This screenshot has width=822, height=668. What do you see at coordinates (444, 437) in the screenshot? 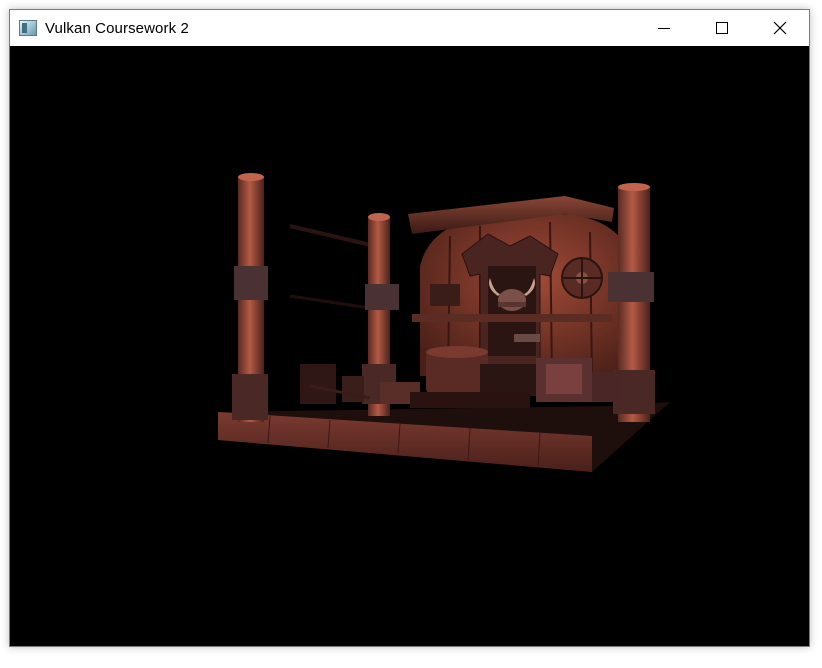
I see `scene-floor` at bounding box center [444, 437].